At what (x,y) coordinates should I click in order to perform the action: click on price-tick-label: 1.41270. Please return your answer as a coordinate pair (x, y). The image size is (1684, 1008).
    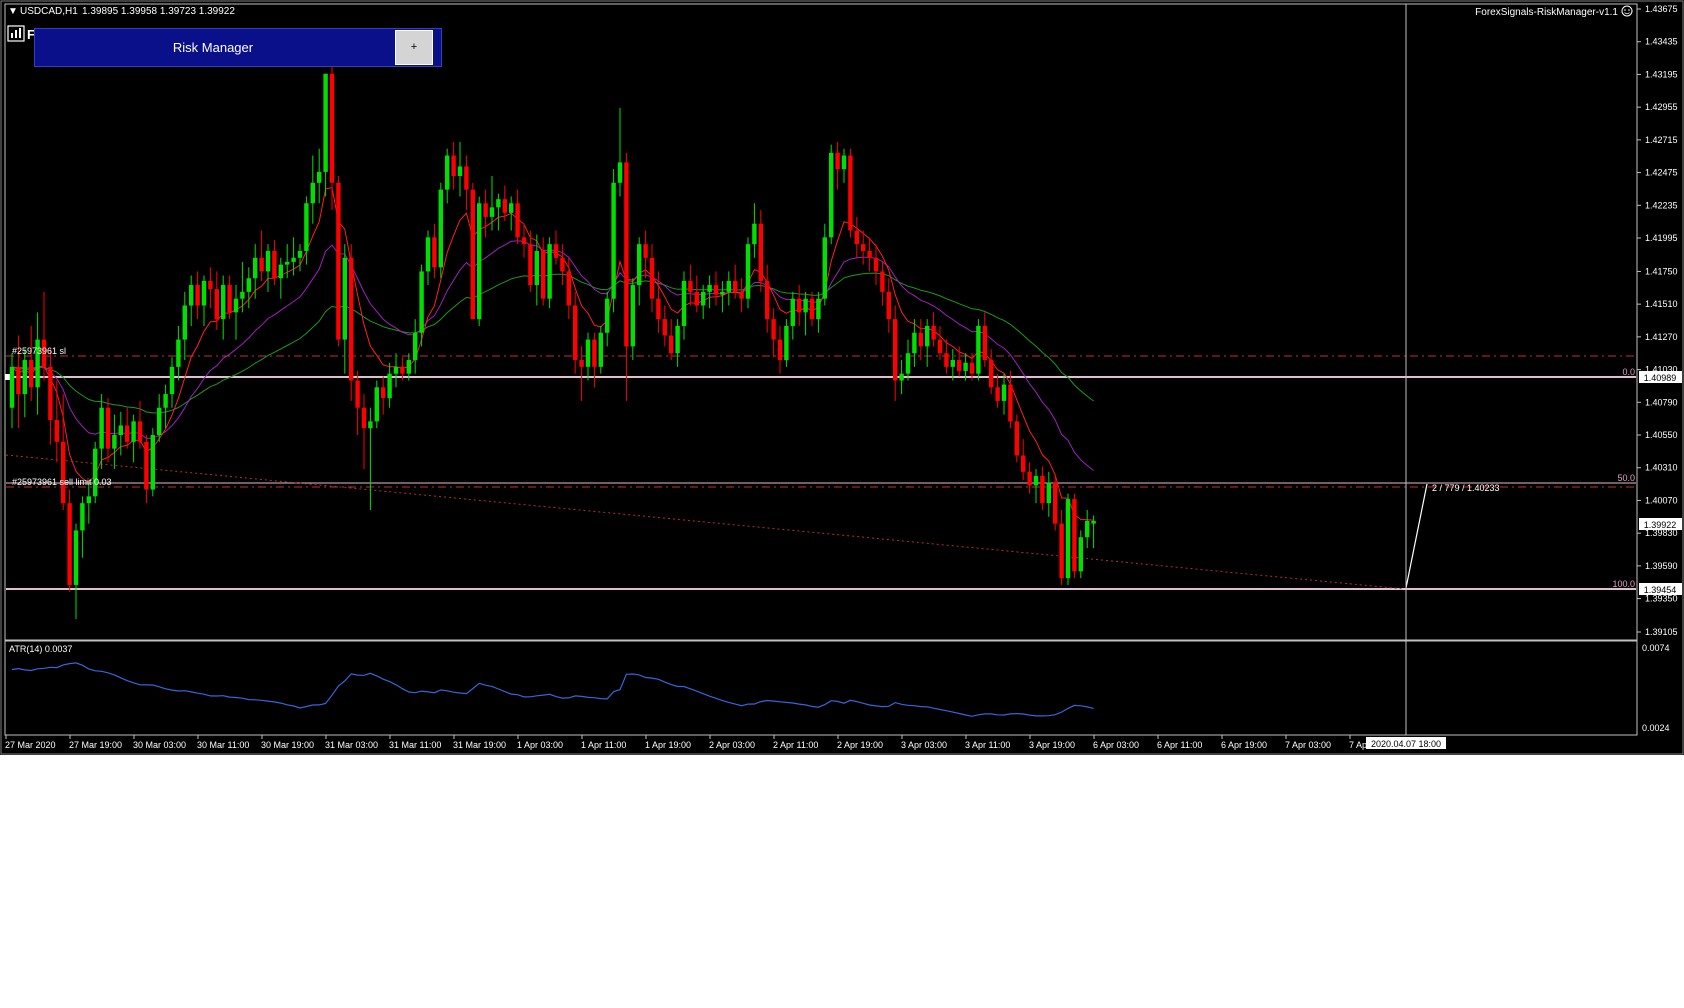
    Looking at the image, I should click on (1661, 337).